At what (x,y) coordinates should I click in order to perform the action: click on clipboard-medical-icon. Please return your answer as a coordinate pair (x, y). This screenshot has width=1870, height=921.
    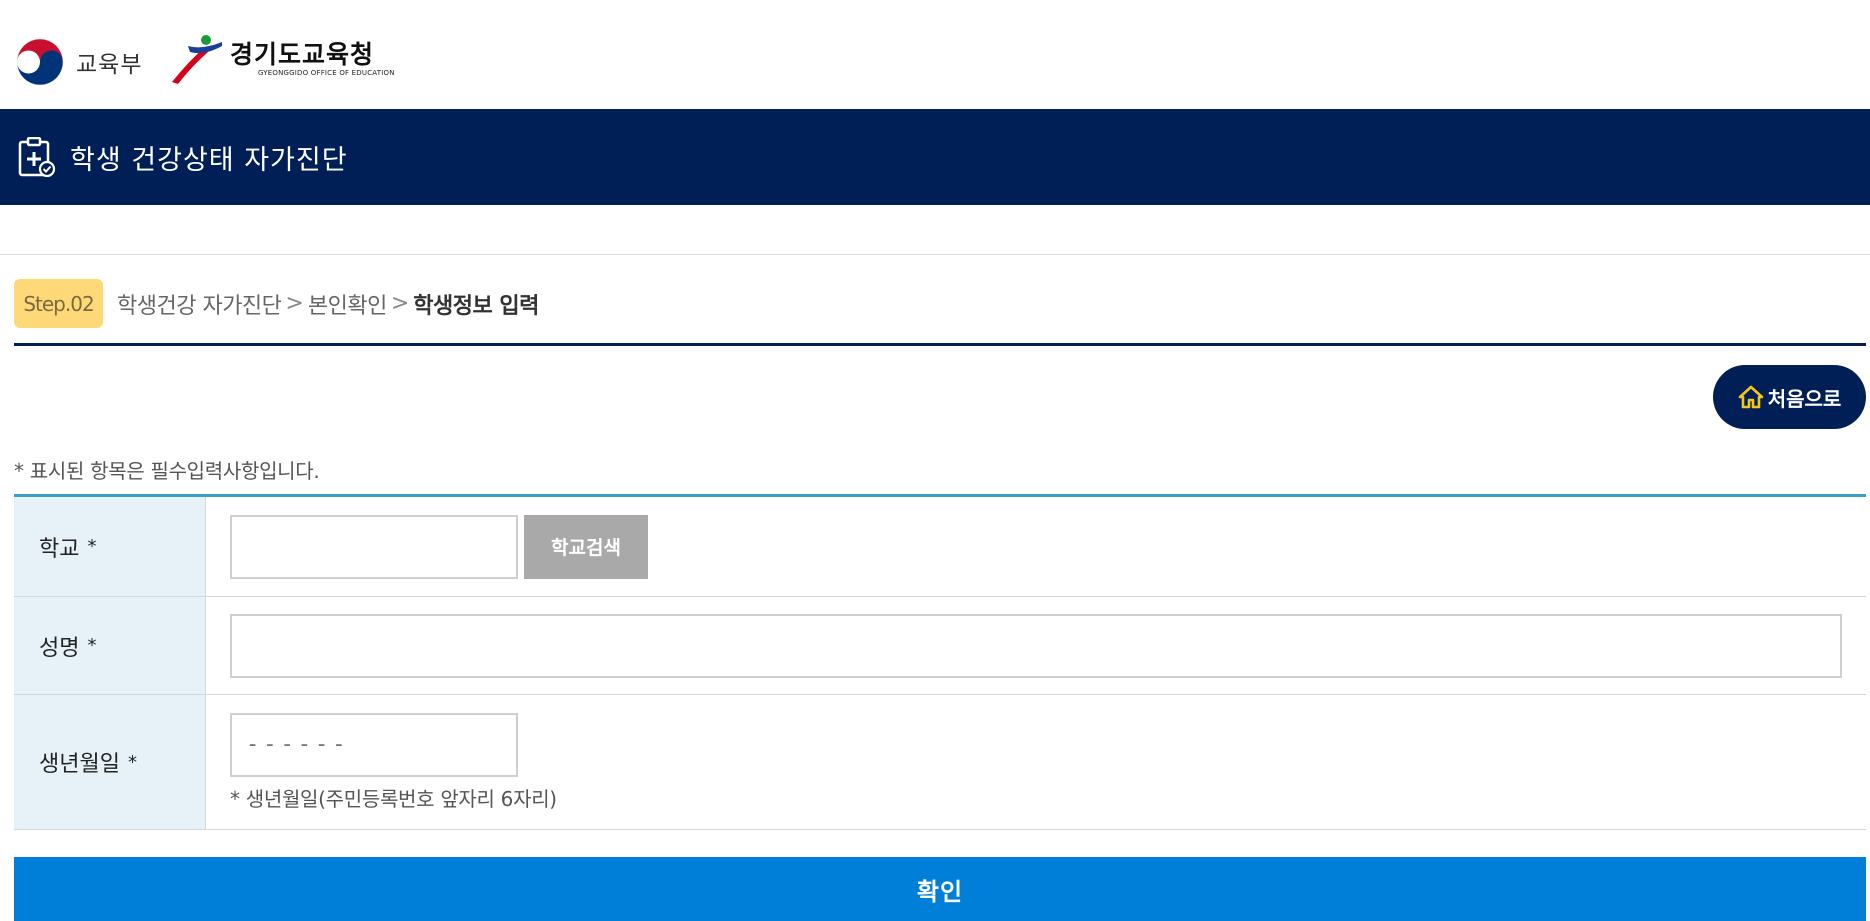
    Looking at the image, I should click on (37, 157).